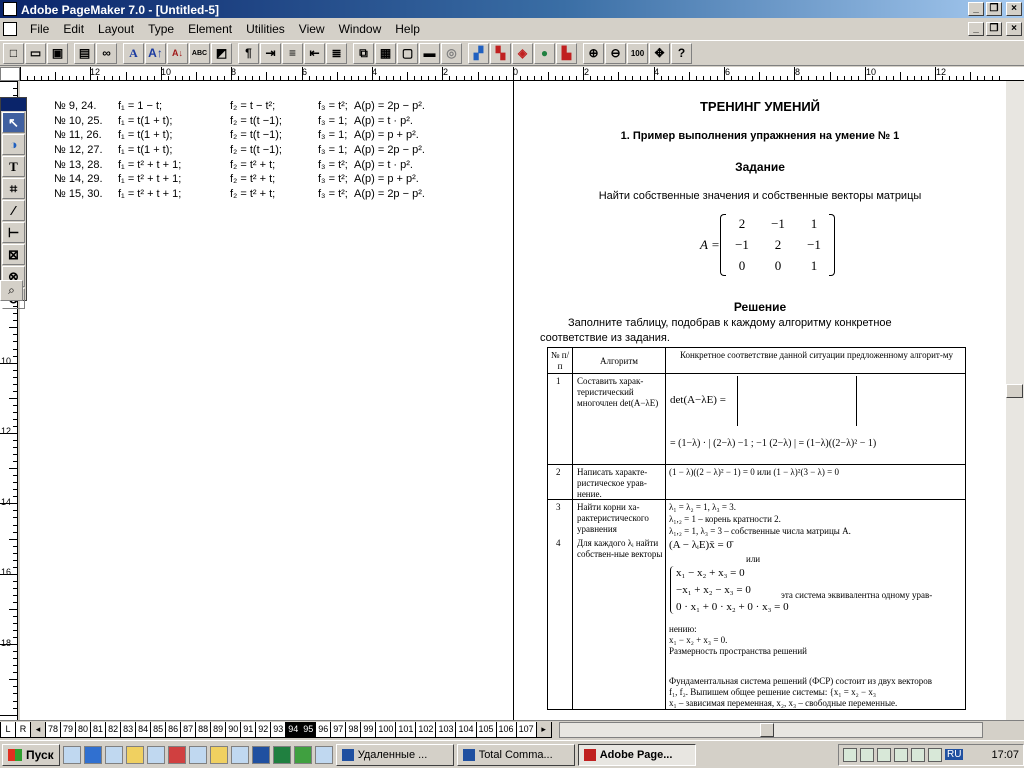 The height and width of the screenshot is (768, 1024). I want to click on page-tab: 99, so click(368, 729).